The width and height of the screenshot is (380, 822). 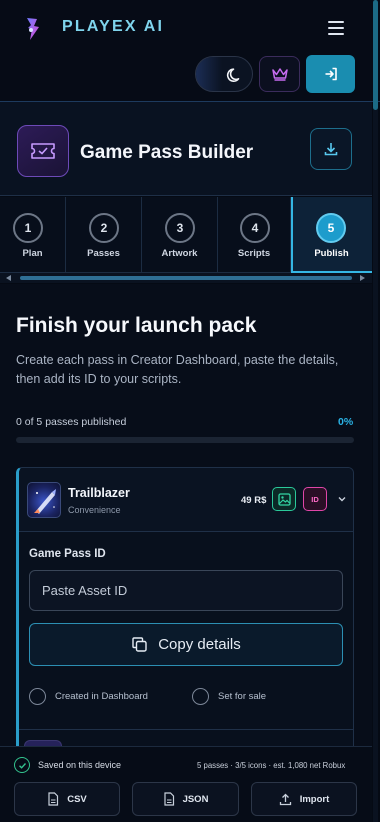 I want to click on tab-publish: 5 Publish, so click(x=331, y=235).